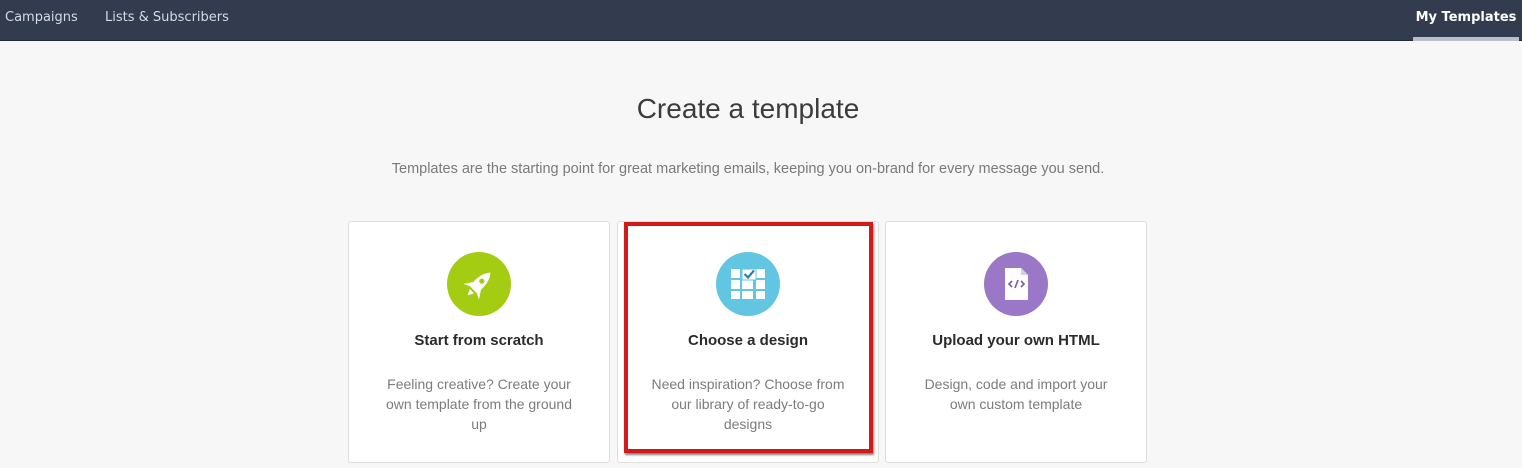 The width and height of the screenshot is (1522, 468). What do you see at coordinates (41, 20) in the screenshot?
I see `nav-campaigns: Campaigns` at bounding box center [41, 20].